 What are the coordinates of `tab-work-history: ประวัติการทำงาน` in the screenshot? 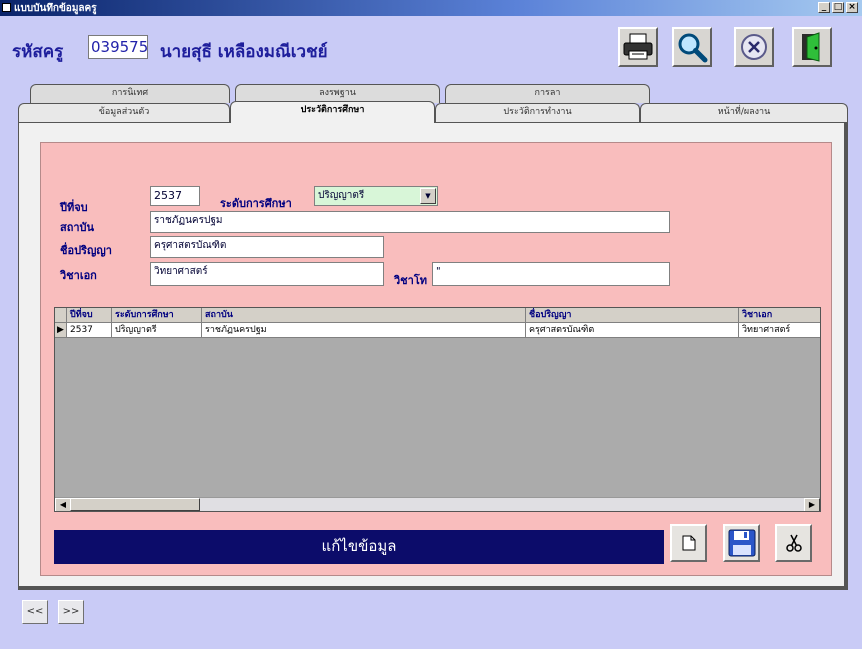 It's located at (537, 112).